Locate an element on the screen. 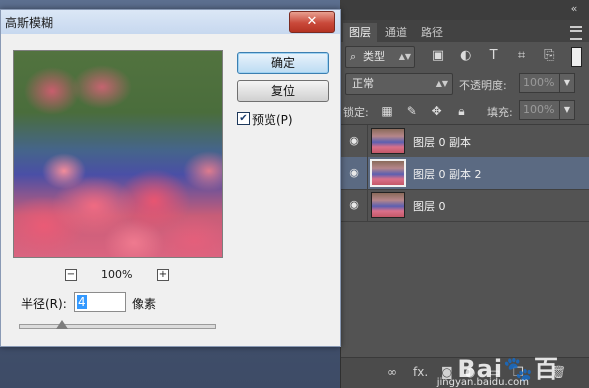  layer-row-selected: ◉ 图层 0 副本 2 is located at coordinates (465, 173).